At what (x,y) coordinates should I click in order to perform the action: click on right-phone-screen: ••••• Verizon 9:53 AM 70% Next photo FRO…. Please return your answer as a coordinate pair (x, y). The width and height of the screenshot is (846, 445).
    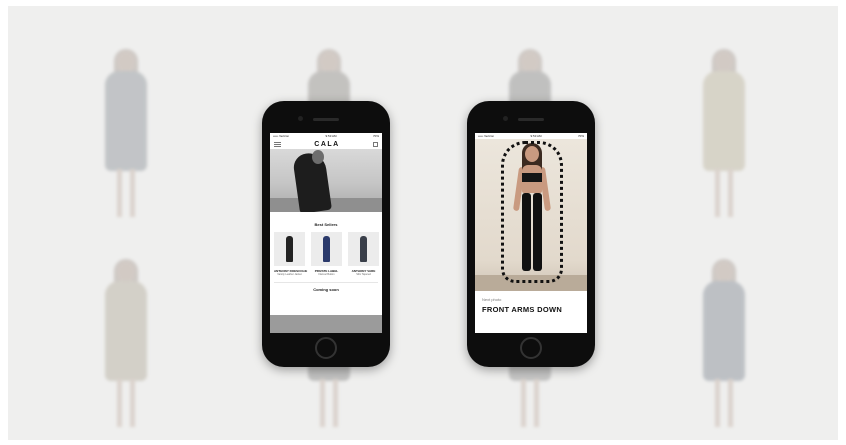
    Looking at the image, I should click on (531, 233).